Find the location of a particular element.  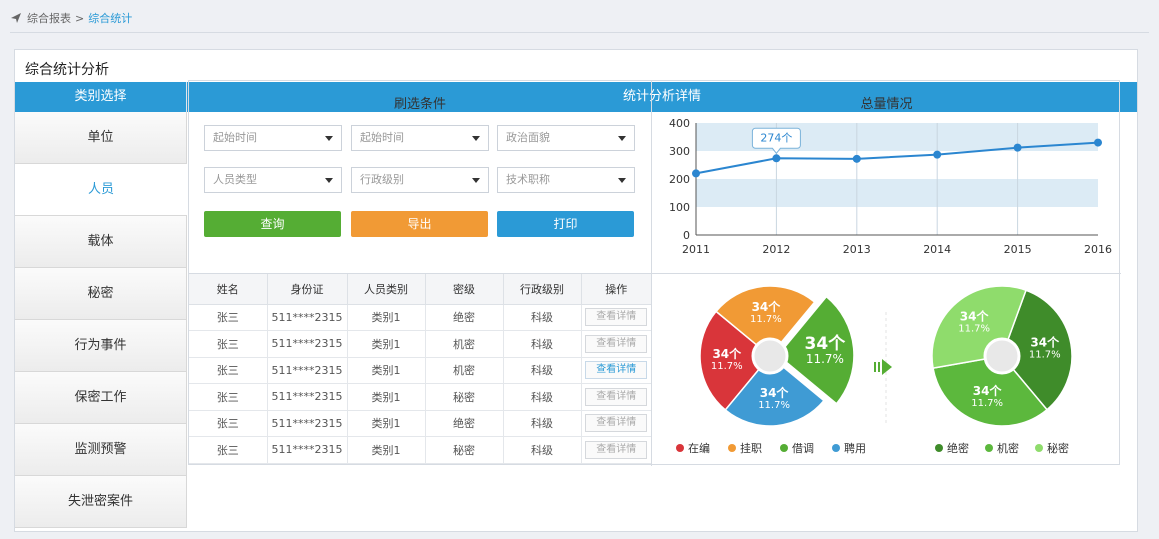

cell-name: 张三 is located at coordinates (228, 370).